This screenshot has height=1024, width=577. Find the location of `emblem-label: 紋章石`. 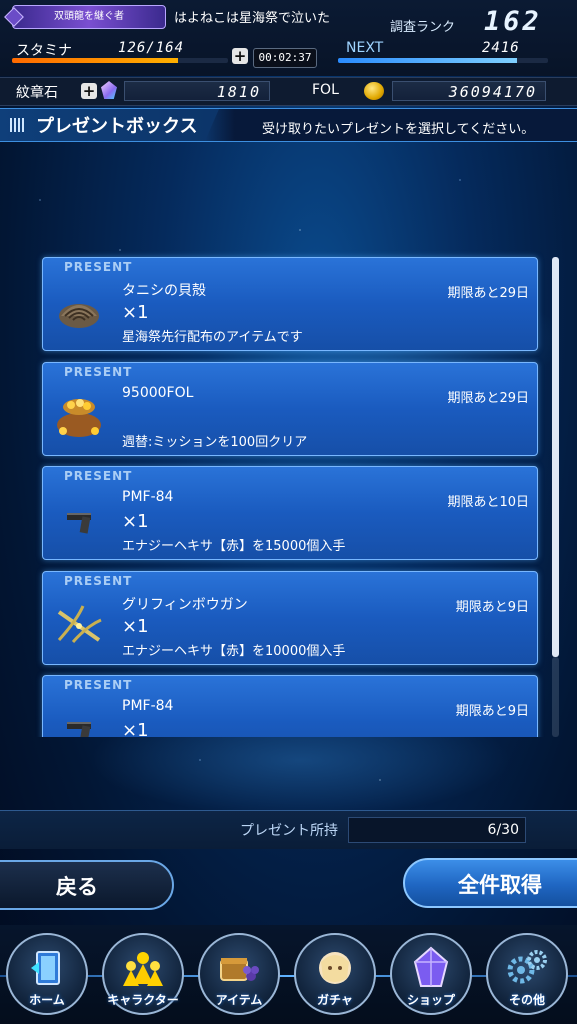

emblem-label: 紋章石 is located at coordinates (37, 93).